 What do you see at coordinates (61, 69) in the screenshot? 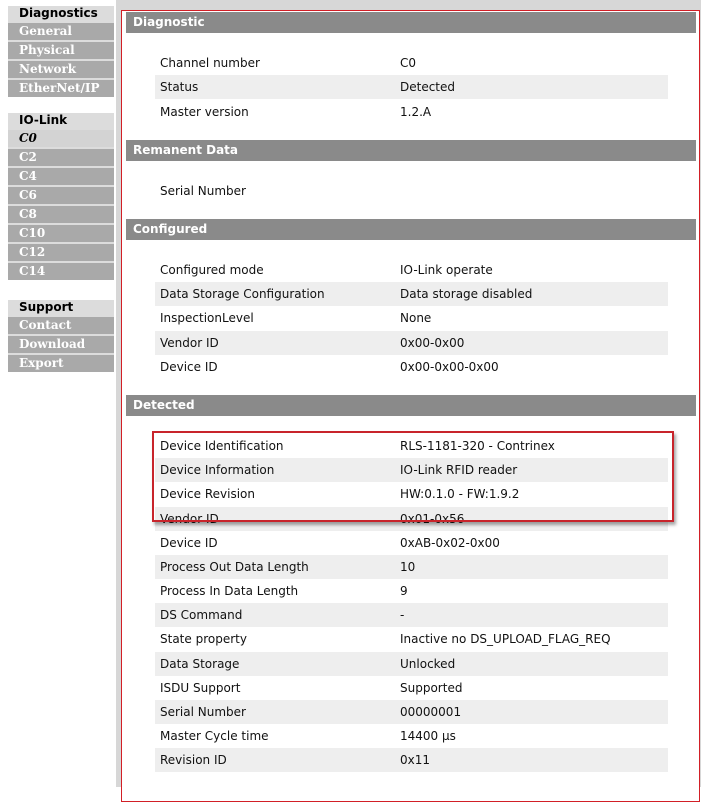
I see `nav-item-network: Network` at bounding box center [61, 69].